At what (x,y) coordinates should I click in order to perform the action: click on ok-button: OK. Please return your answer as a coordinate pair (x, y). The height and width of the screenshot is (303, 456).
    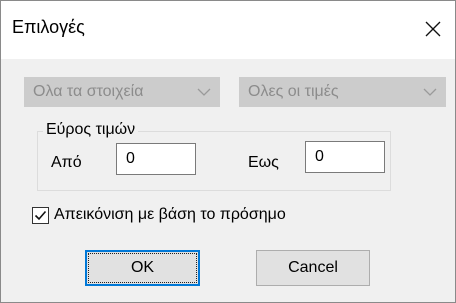
    Looking at the image, I should click on (142, 268).